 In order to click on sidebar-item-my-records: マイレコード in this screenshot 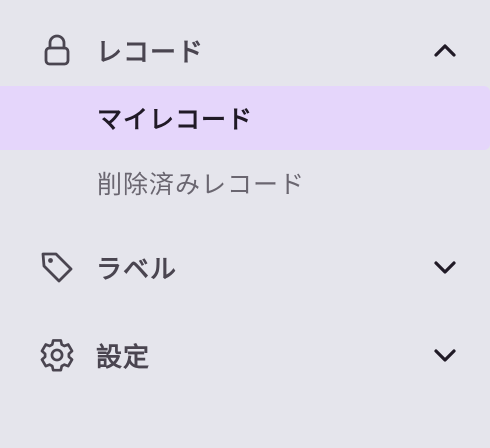, I will do `click(245, 118)`.